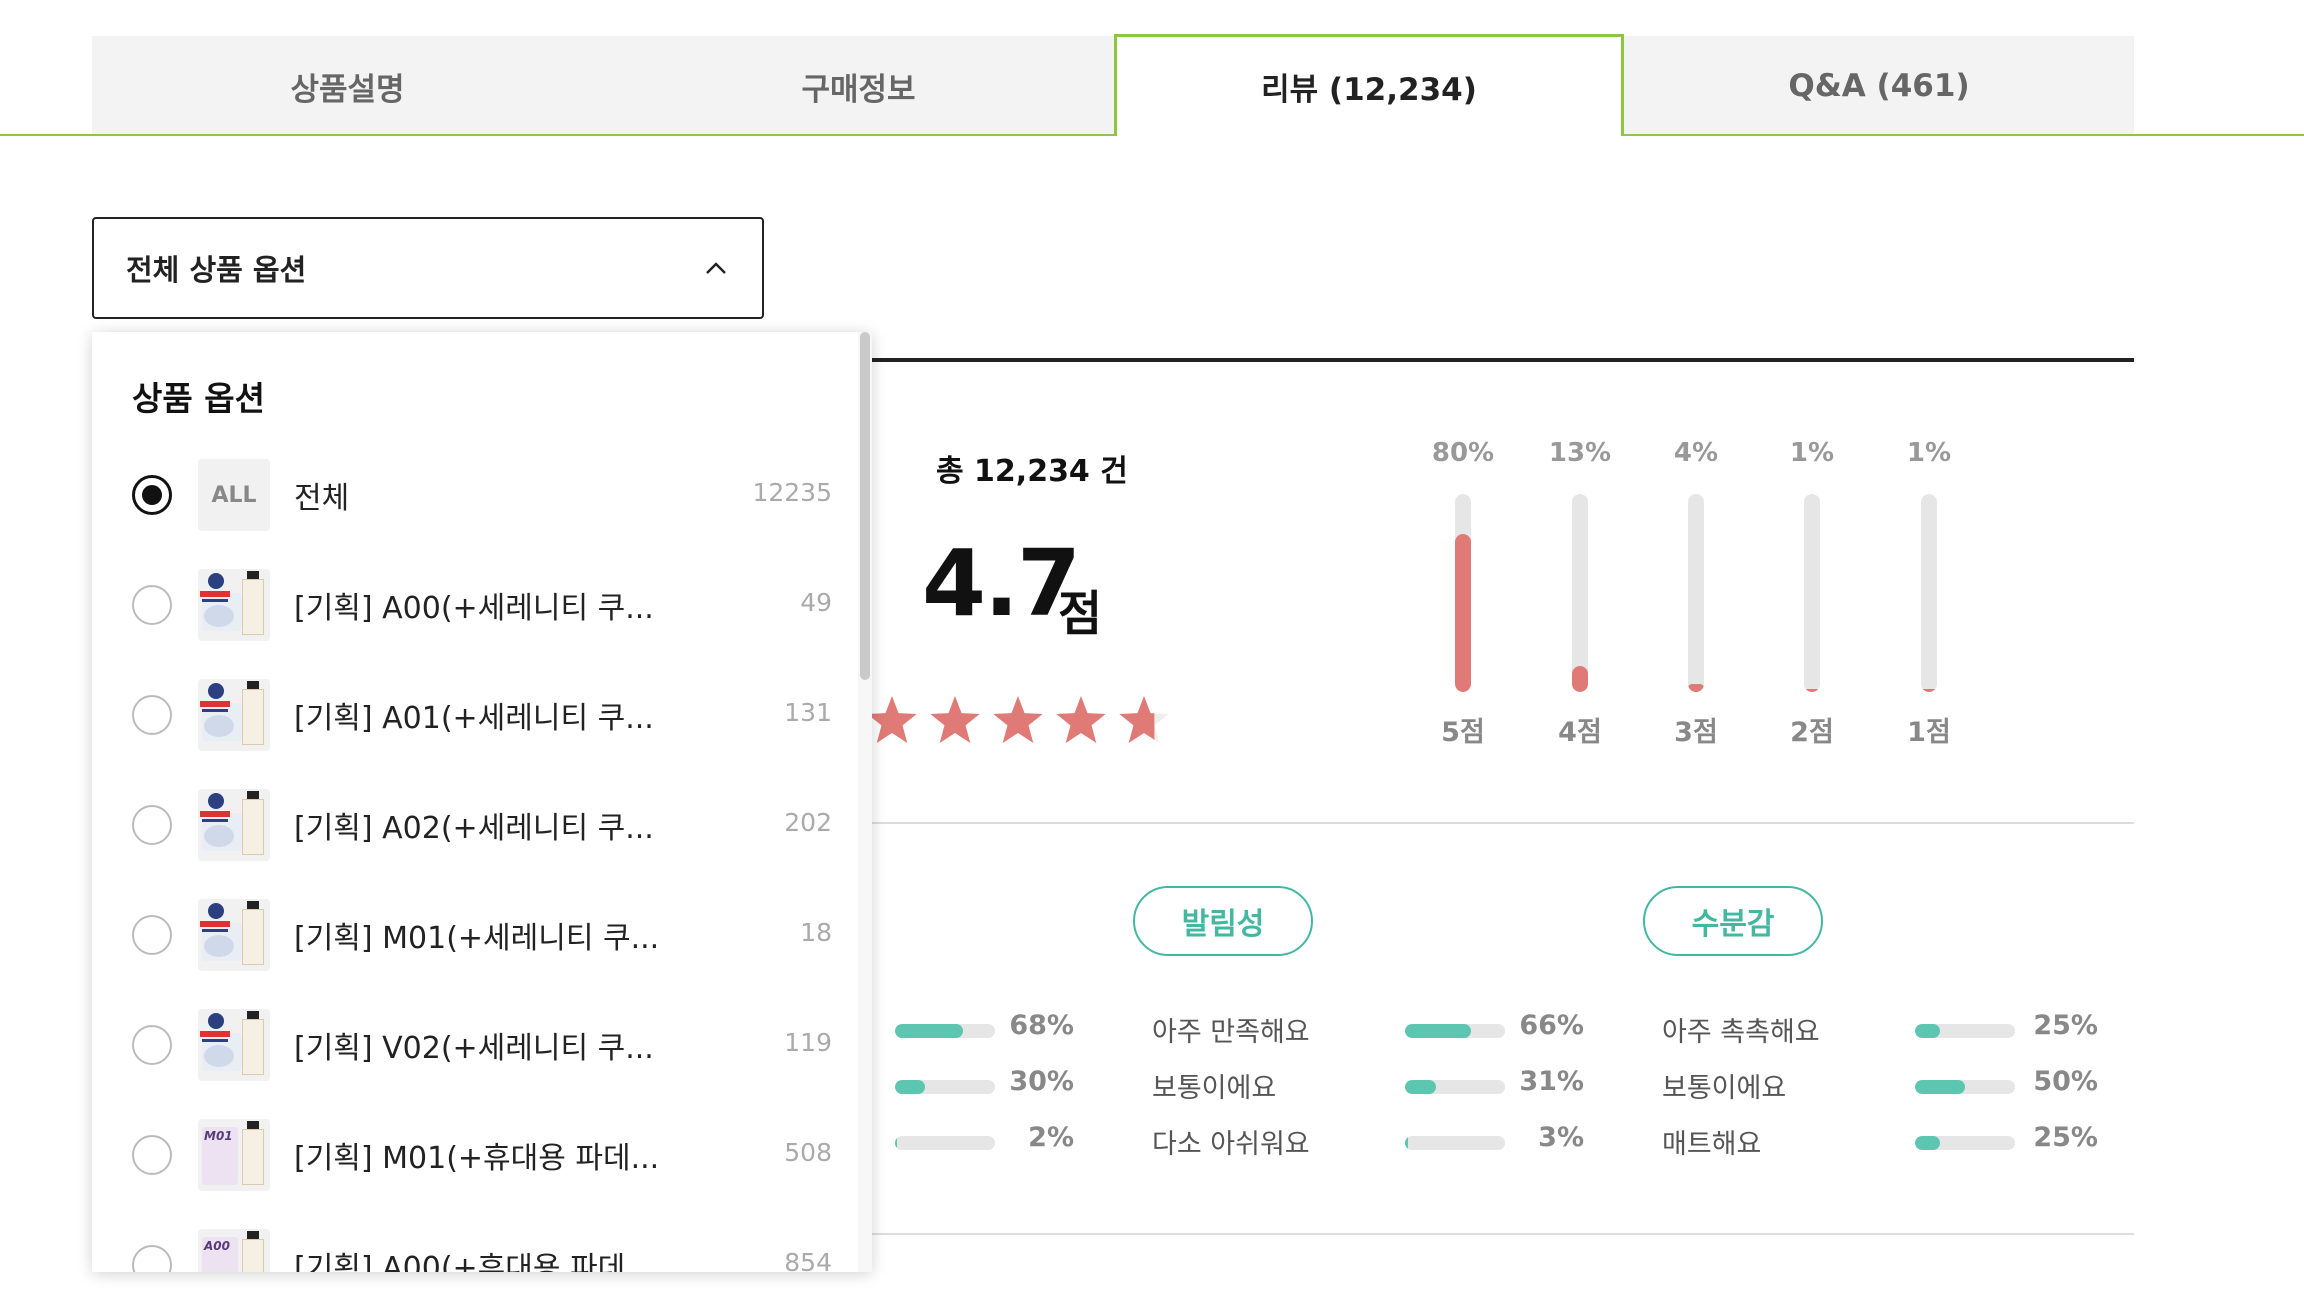  Describe the element at coordinates (1696, 453) in the screenshot. I see `rating-bar-percent: 4%` at that location.